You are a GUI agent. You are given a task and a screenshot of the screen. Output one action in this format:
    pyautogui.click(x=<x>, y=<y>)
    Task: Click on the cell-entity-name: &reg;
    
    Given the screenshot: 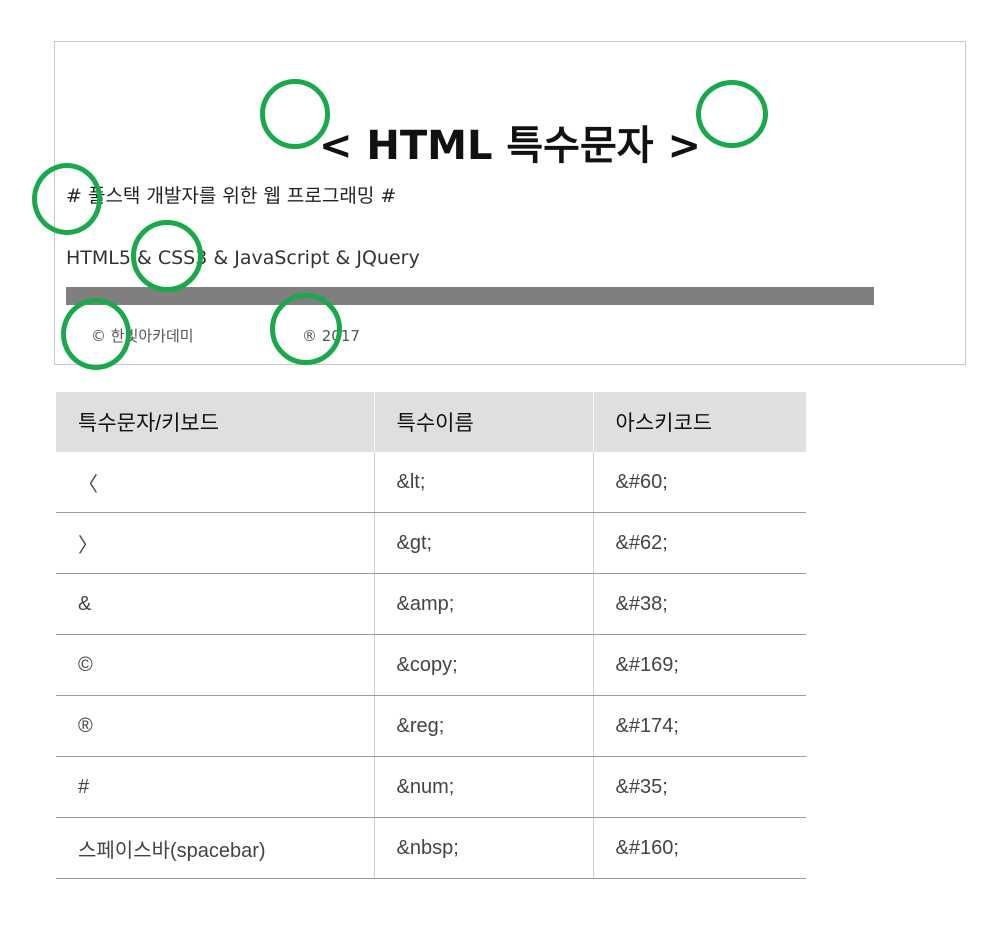 What is the action you would take?
    pyautogui.click(x=483, y=726)
    